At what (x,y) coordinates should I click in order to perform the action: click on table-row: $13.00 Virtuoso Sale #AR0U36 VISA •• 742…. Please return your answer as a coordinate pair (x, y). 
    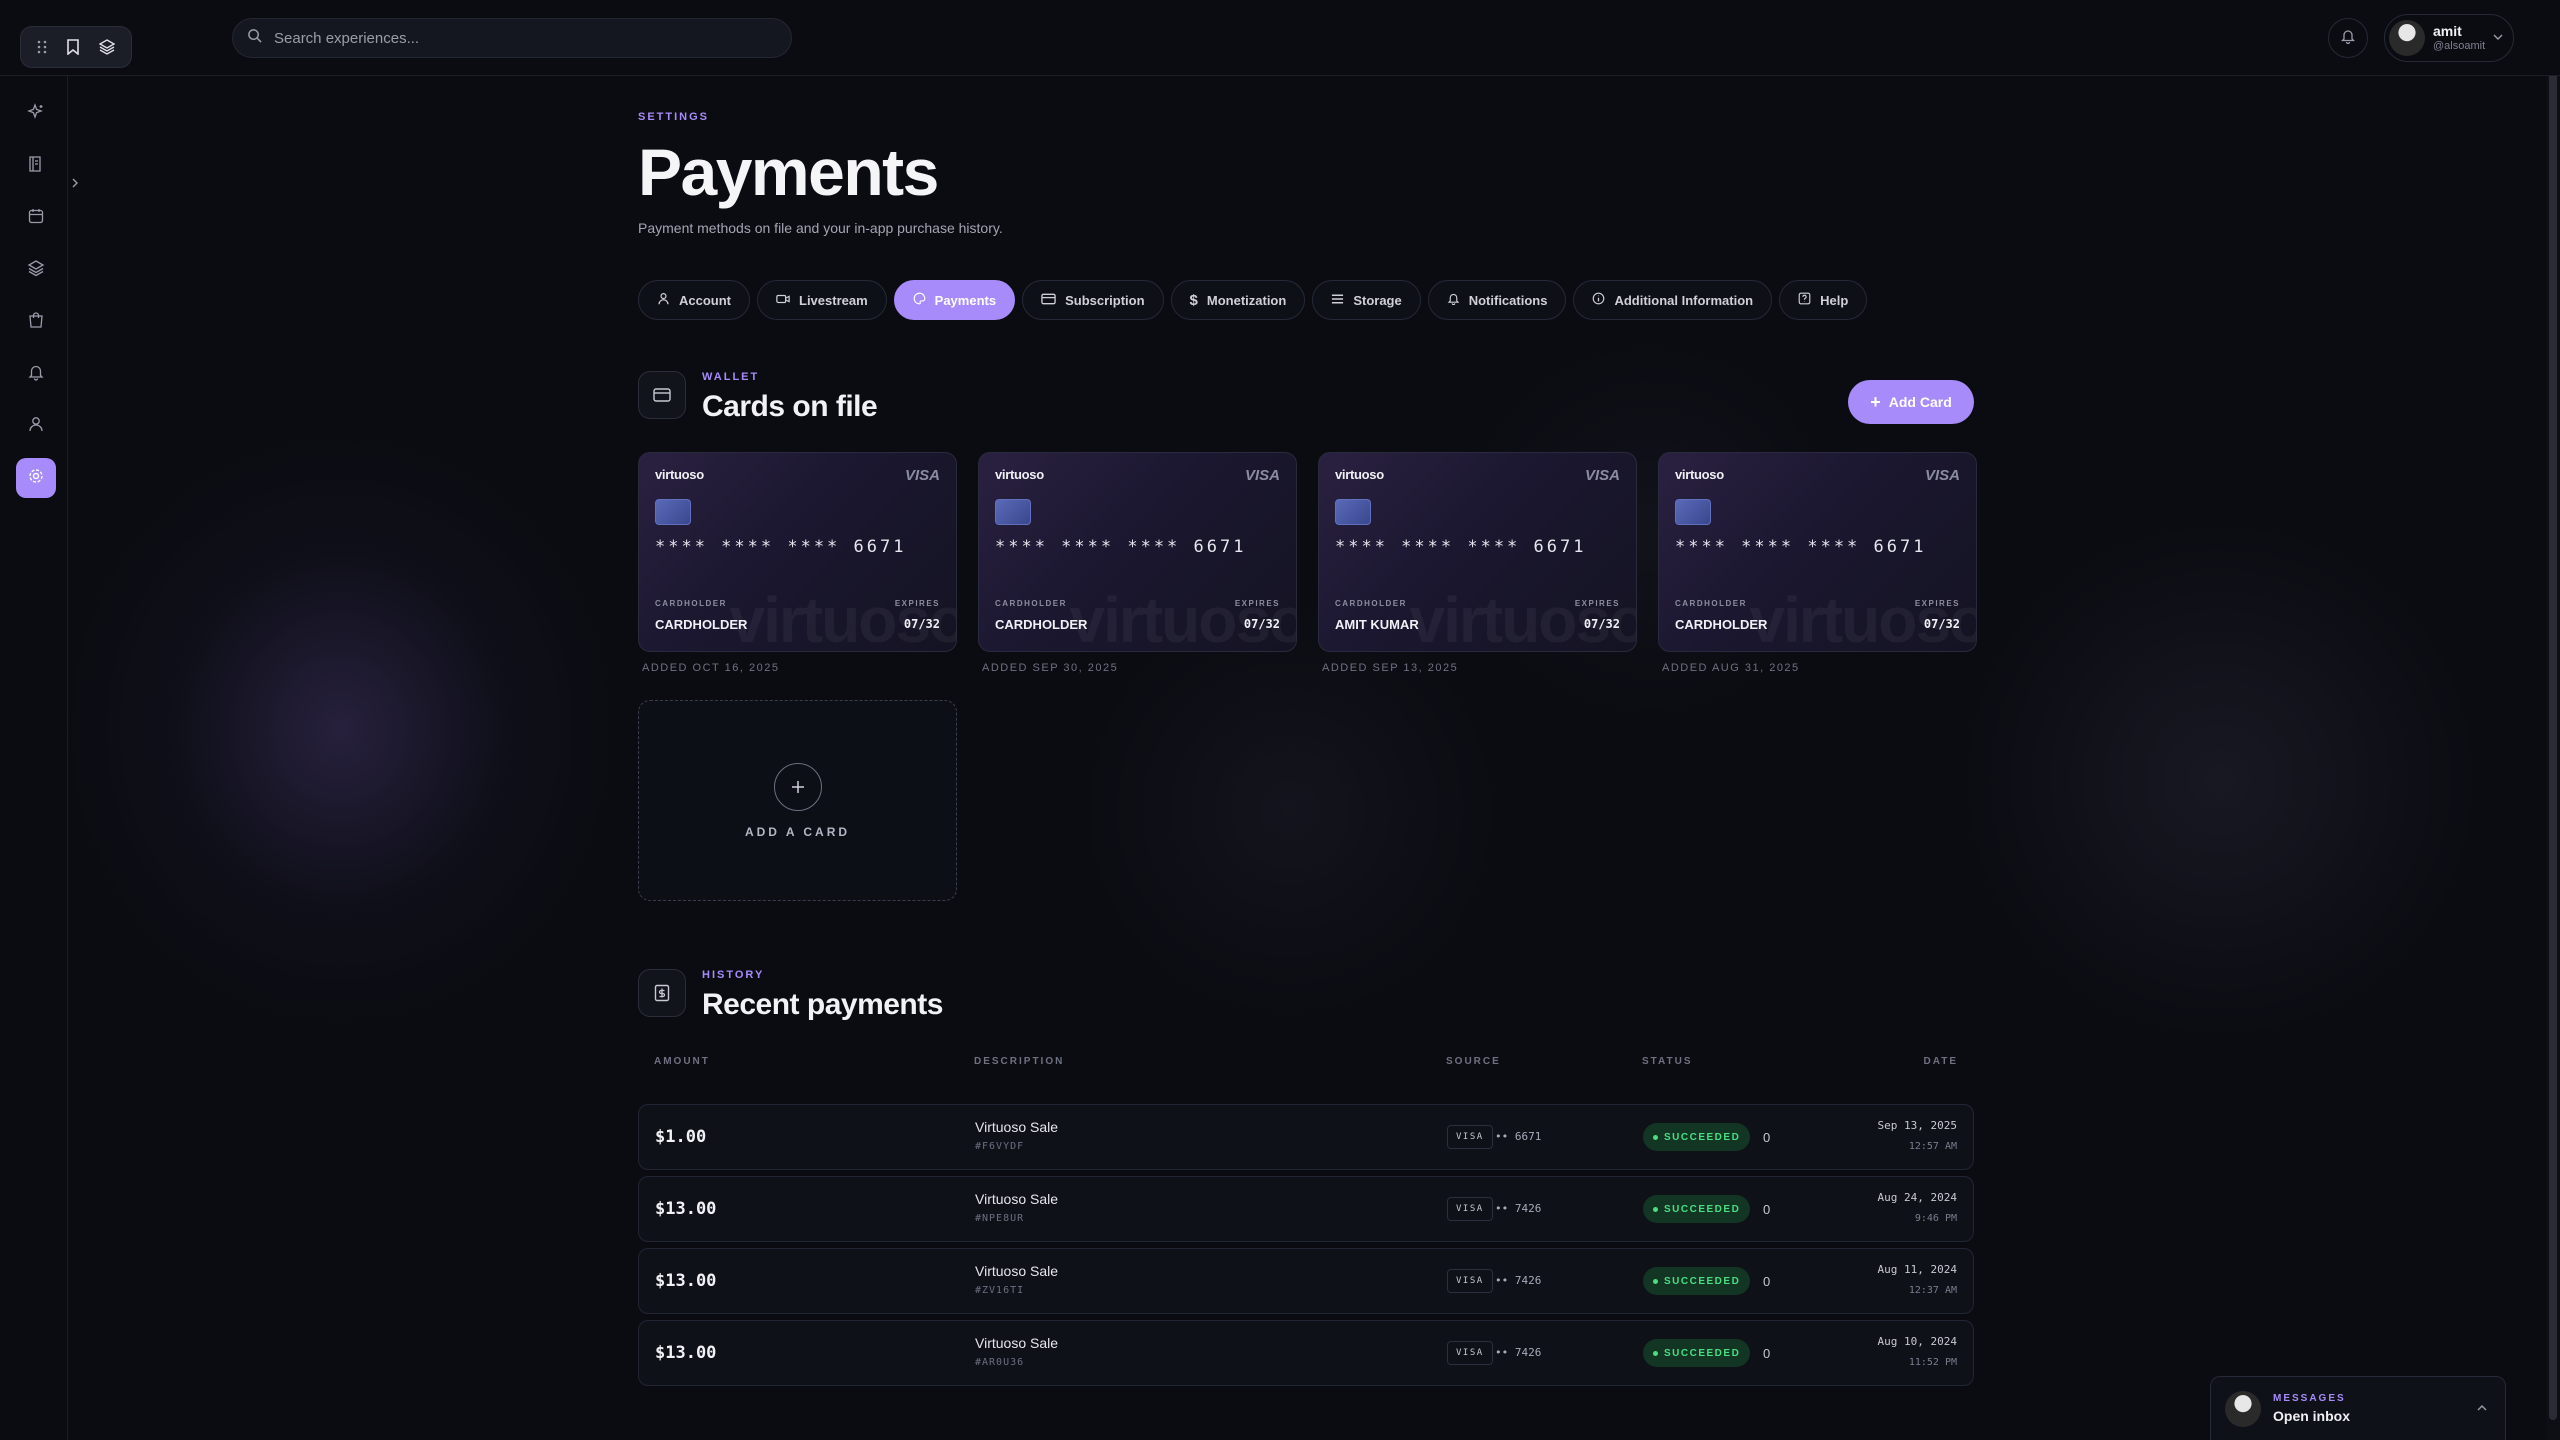
    Looking at the image, I should click on (1306, 1353).